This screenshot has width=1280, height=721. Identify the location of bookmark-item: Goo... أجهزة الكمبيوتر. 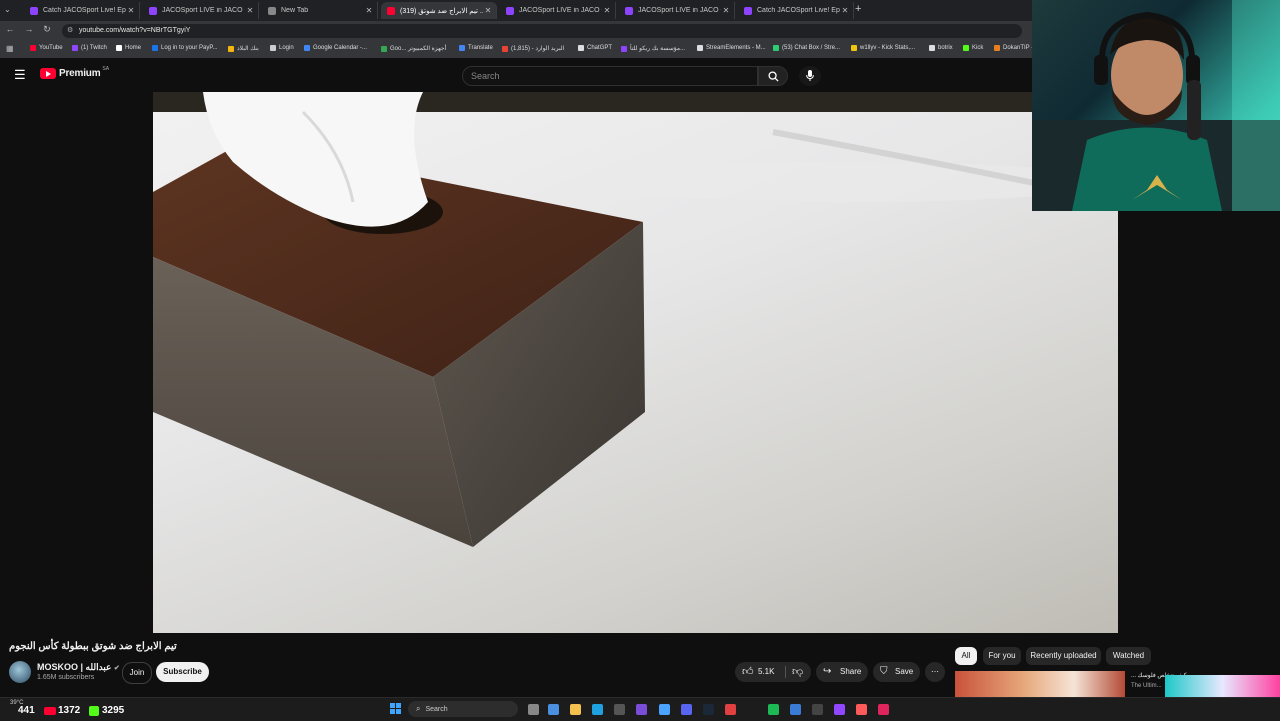
(413, 48).